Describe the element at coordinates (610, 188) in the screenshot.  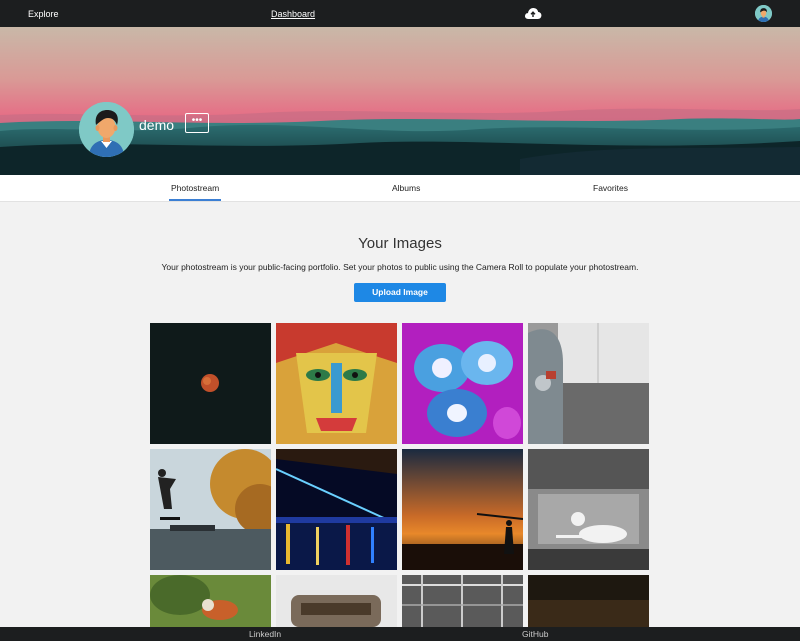
I see `tab-favorites: Favorites` at that location.